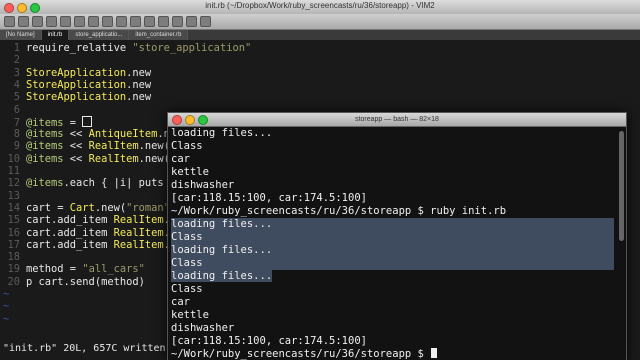 The height and width of the screenshot is (360, 640). Describe the element at coordinates (205, 21) in the screenshot. I see `help-icon` at that location.